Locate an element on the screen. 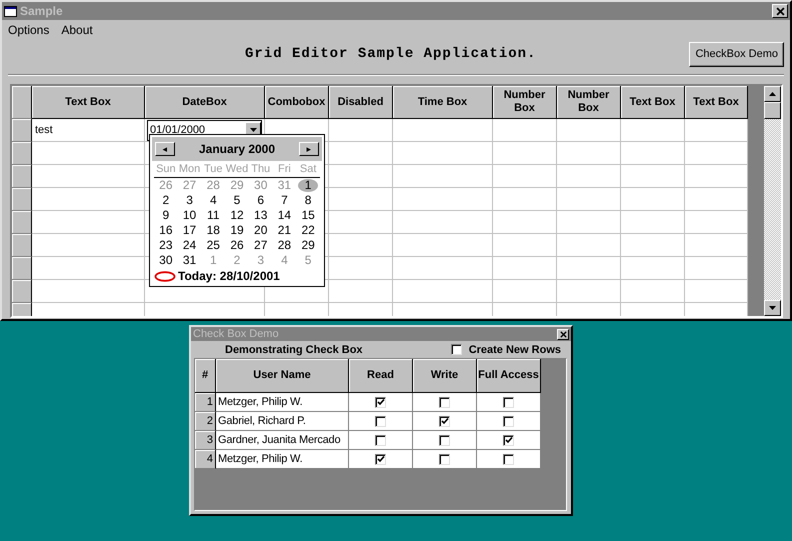  calendar-day: 1 is located at coordinates (308, 185).